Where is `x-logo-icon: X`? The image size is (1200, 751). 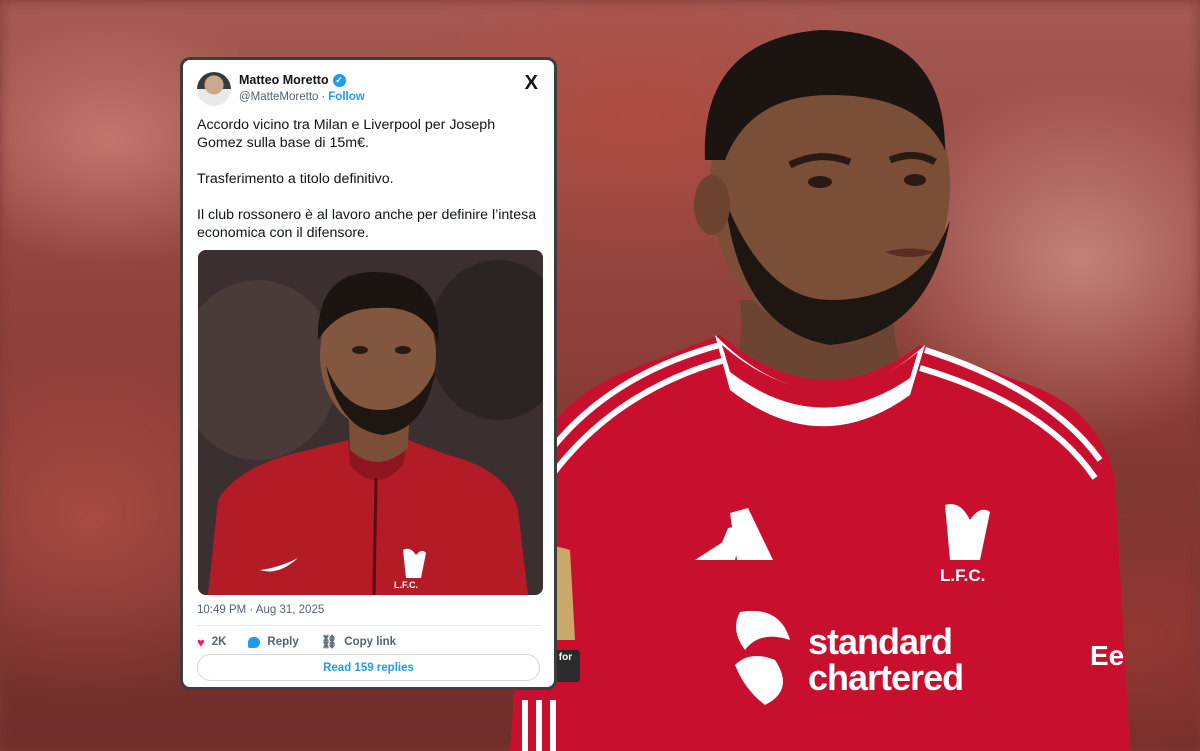 x-logo-icon: X is located at coordinates (531, 83).